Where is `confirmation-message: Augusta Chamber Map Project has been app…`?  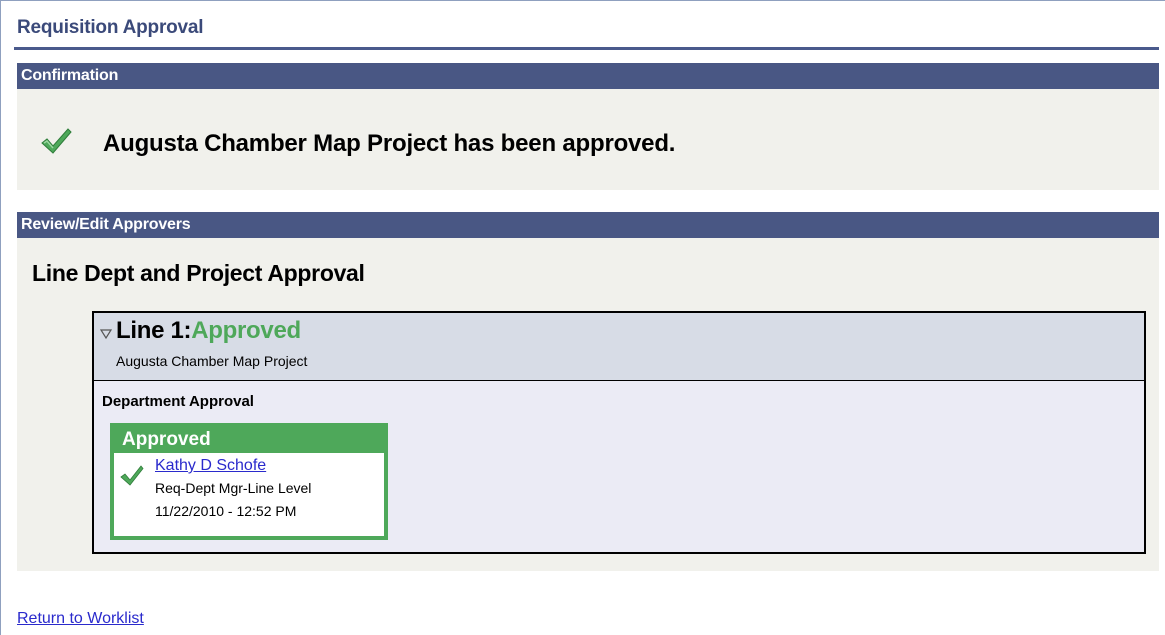
confirmation-message: Augusta Chamber Map Project has been app… is located at coordinates (389, 143).